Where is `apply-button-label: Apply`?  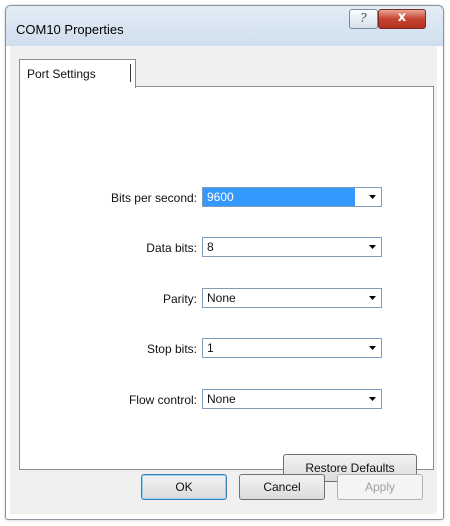
apply-button-label: Apply is located at coordinates (380, 487).